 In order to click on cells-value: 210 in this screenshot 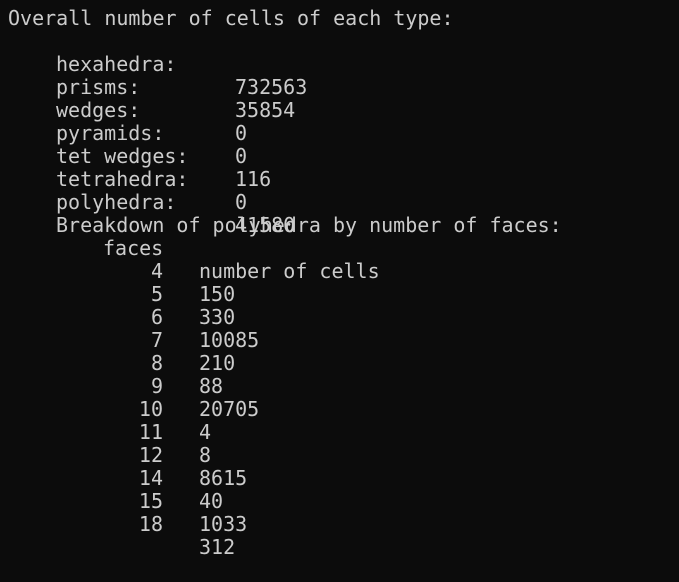, I will do `click(217, 363)`.